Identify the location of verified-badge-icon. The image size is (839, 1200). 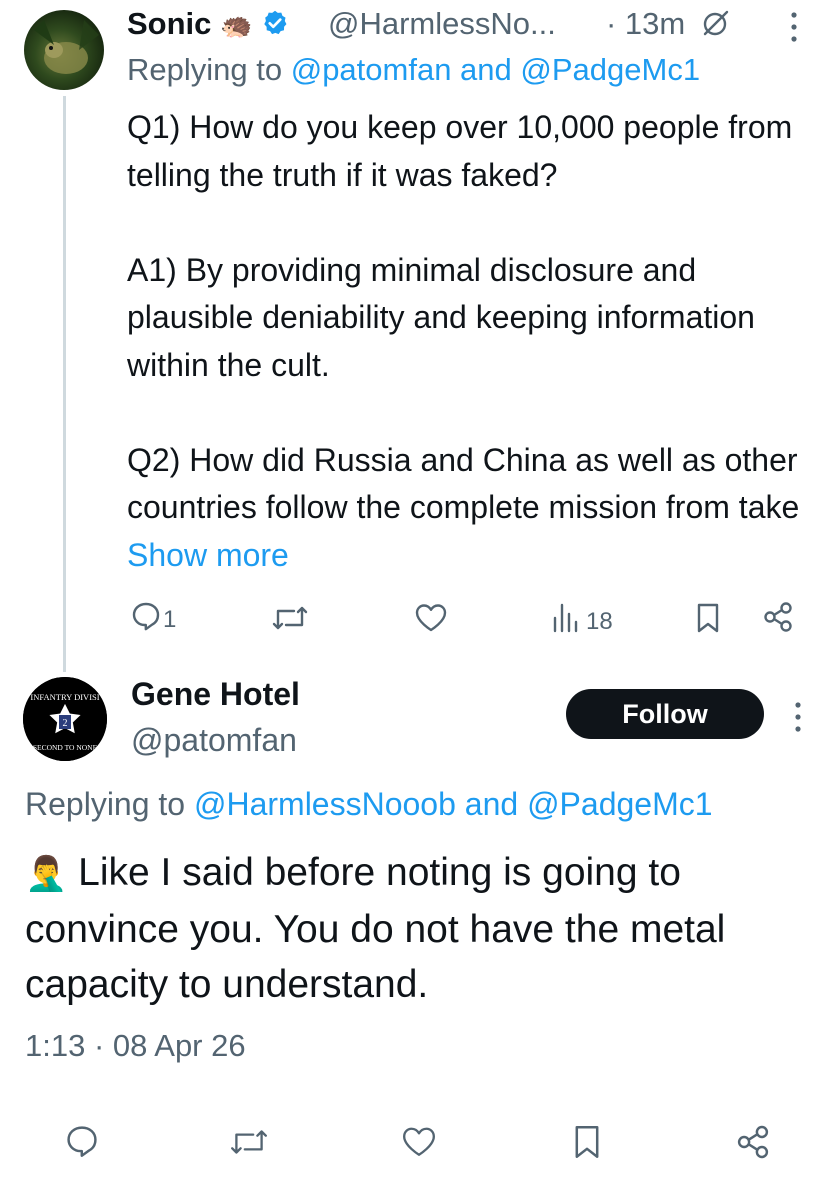
(275, 27).